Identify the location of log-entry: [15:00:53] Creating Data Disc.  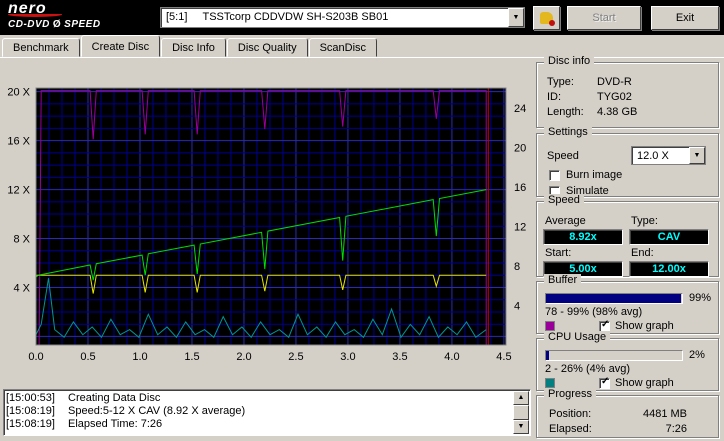
(83, 398).